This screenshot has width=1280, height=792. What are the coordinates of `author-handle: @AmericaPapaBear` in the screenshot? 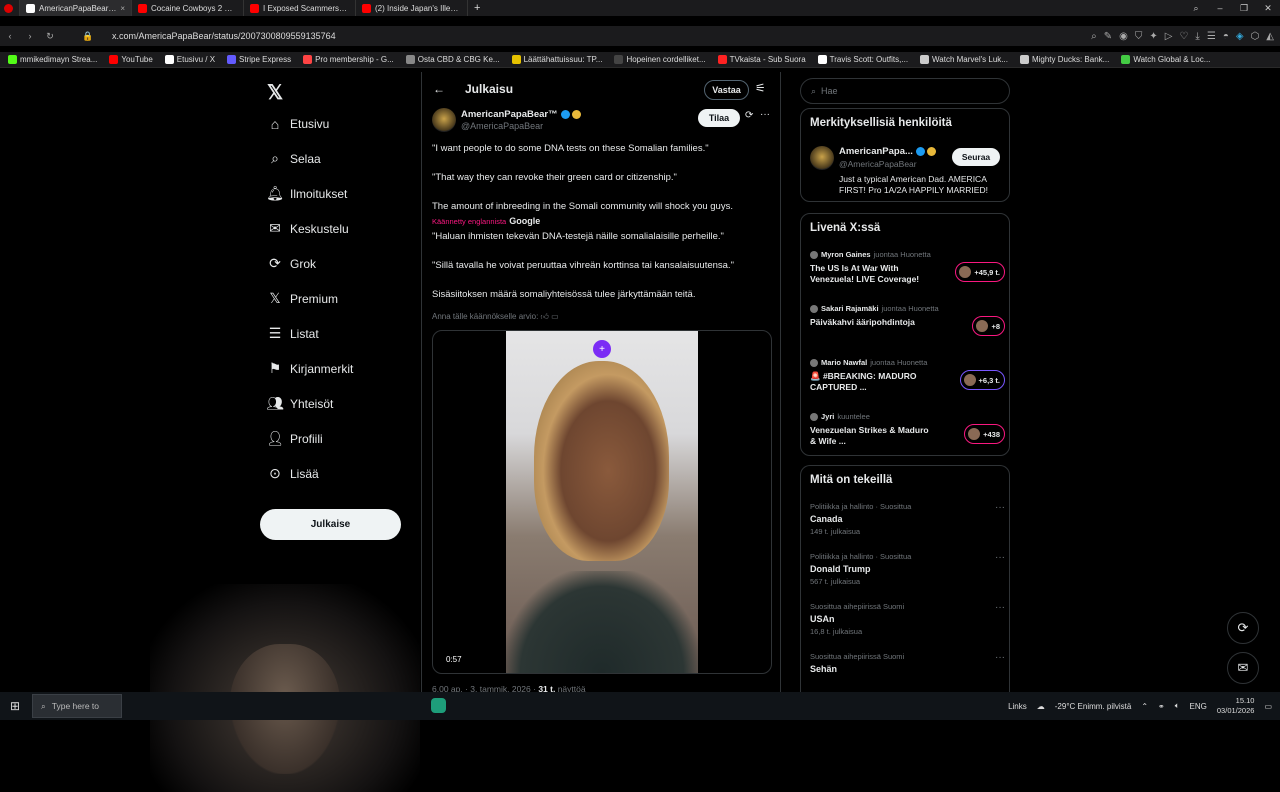 It's located at (502, 126).